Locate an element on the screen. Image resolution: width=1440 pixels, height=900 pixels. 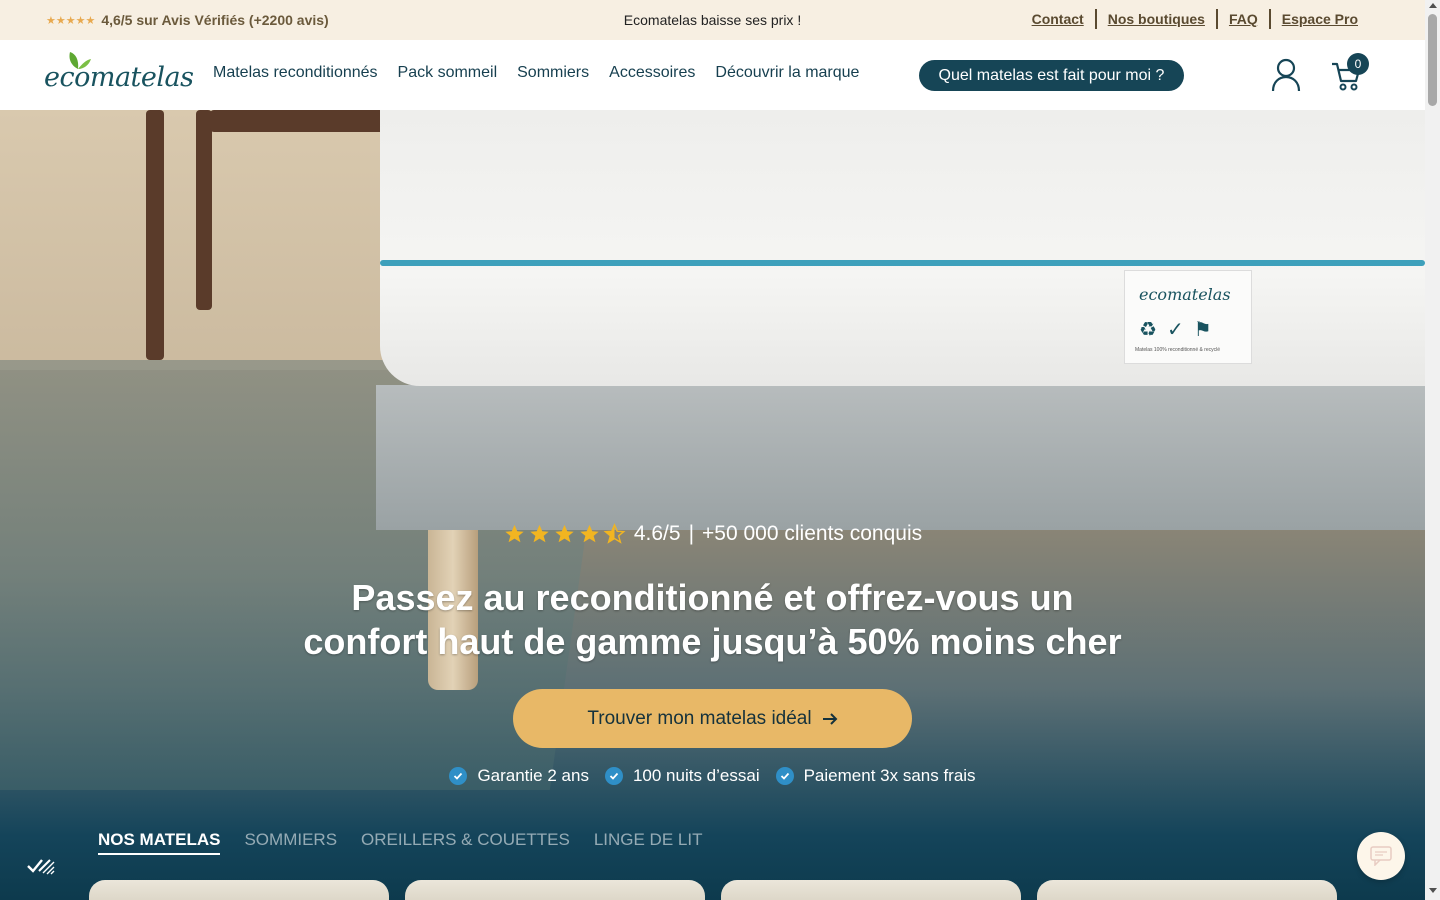
utility-links: Contact Nos boutiques FAQ Espace Pro is located at coordinates (1195, 19).